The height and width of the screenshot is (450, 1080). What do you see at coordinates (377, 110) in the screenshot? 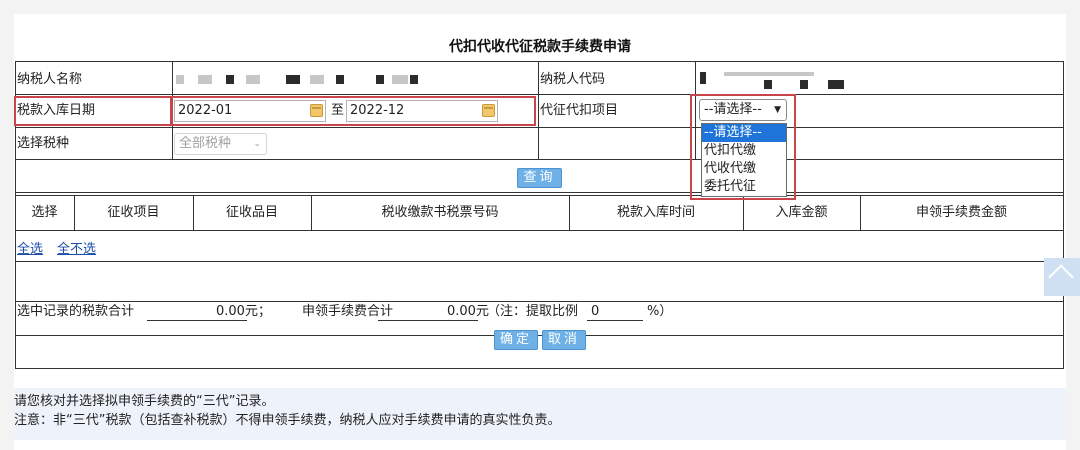
I see `date-to-value: 2022-12` at bounding box center [377, 110].